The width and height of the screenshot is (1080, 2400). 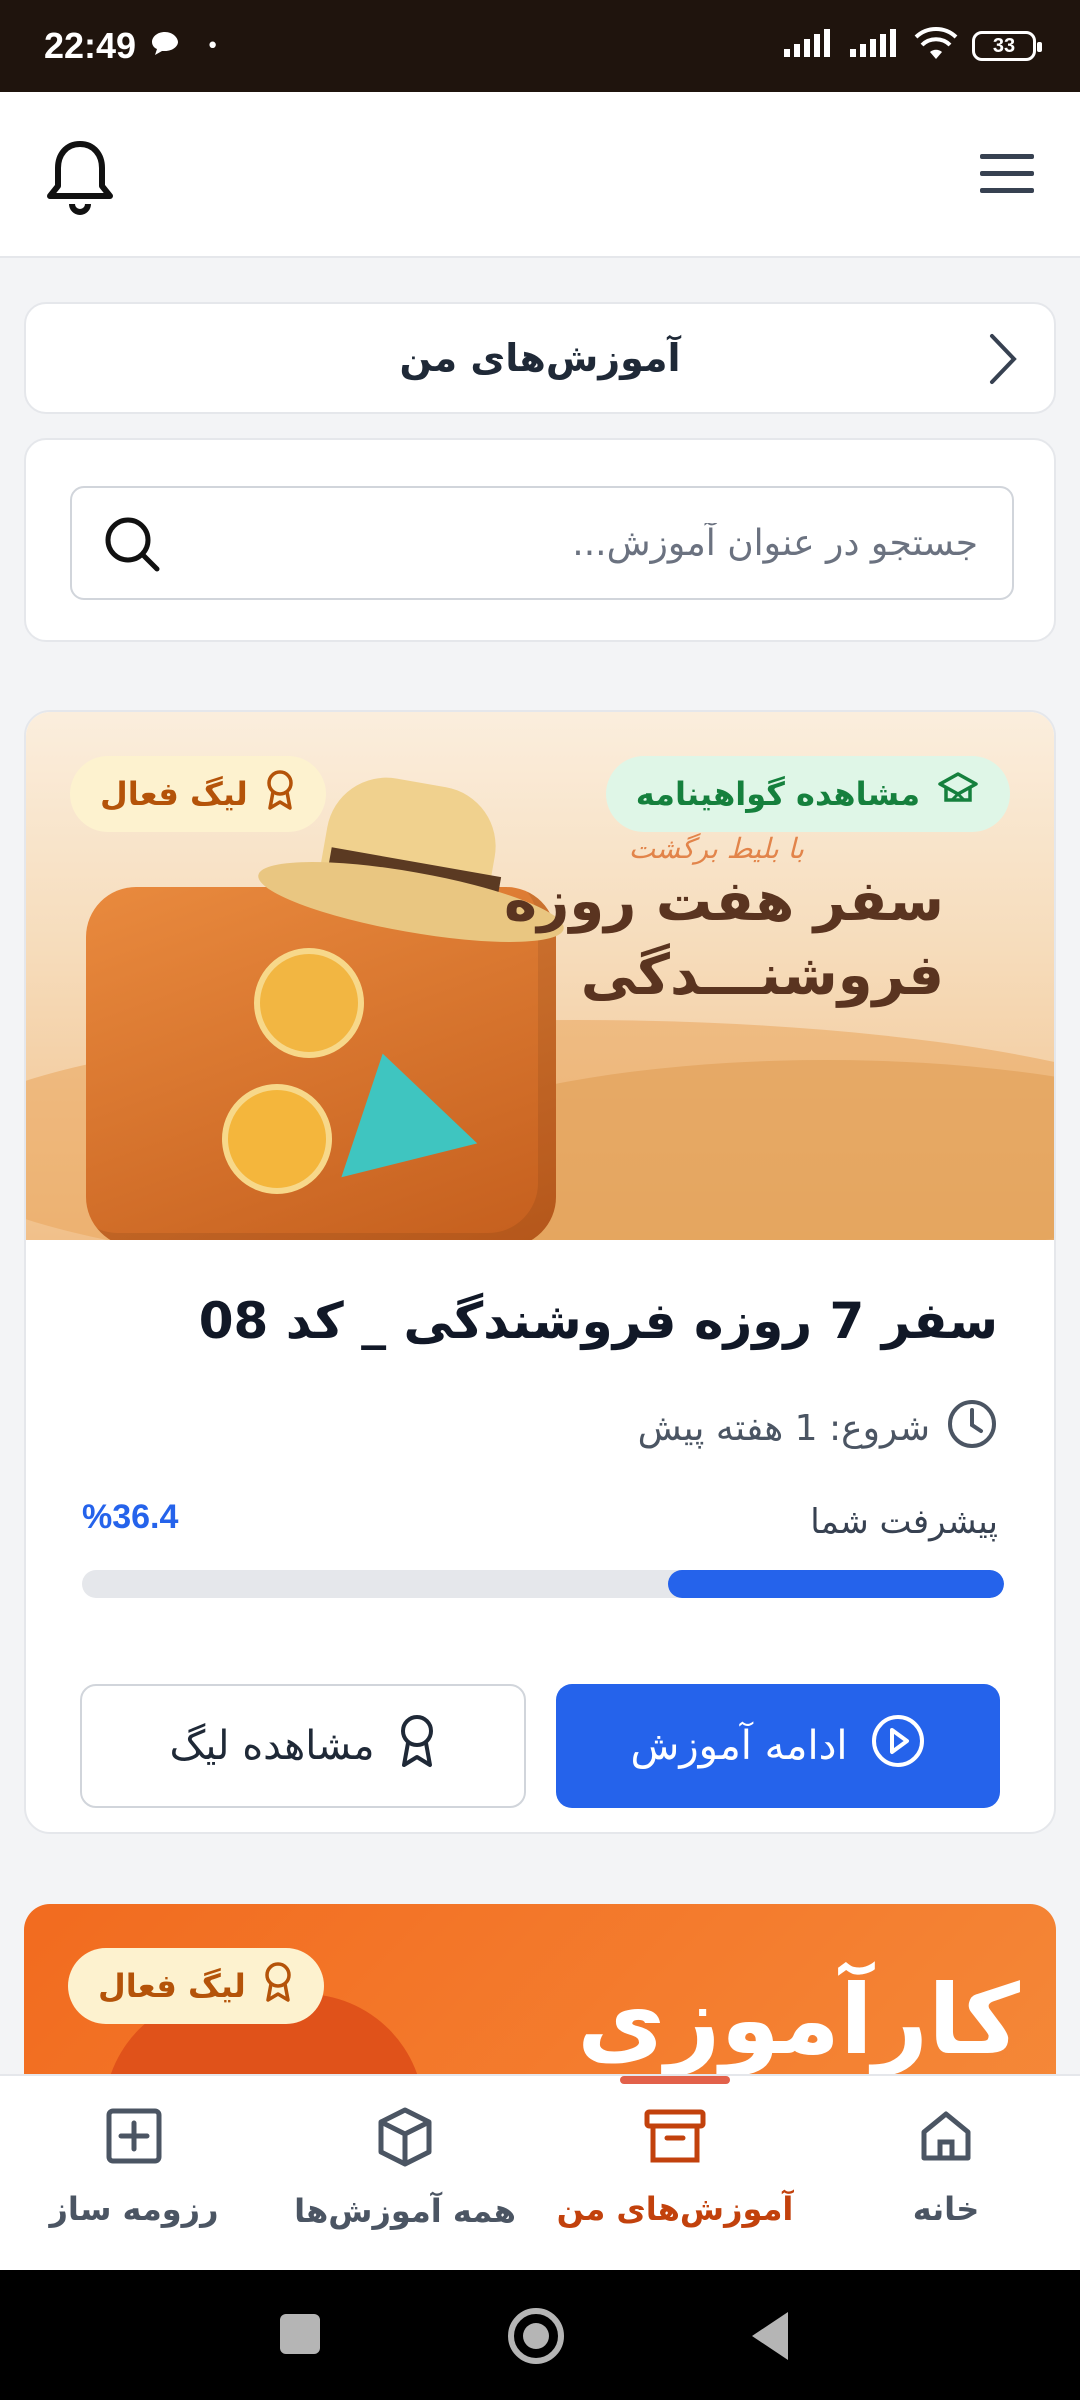 What do you see at coordinates (798, 2020) in the screenshot?
I see `course2-banner-title: کارآموزی` at bounding box center [798, 2020].